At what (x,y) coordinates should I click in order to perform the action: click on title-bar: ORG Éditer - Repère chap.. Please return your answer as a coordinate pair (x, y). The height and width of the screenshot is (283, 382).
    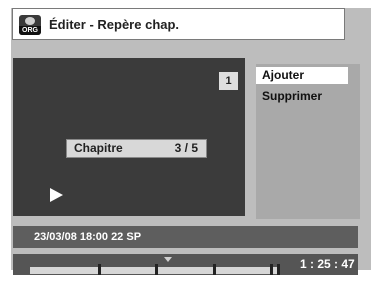
    Looking at the image, I should click on (178, 24).